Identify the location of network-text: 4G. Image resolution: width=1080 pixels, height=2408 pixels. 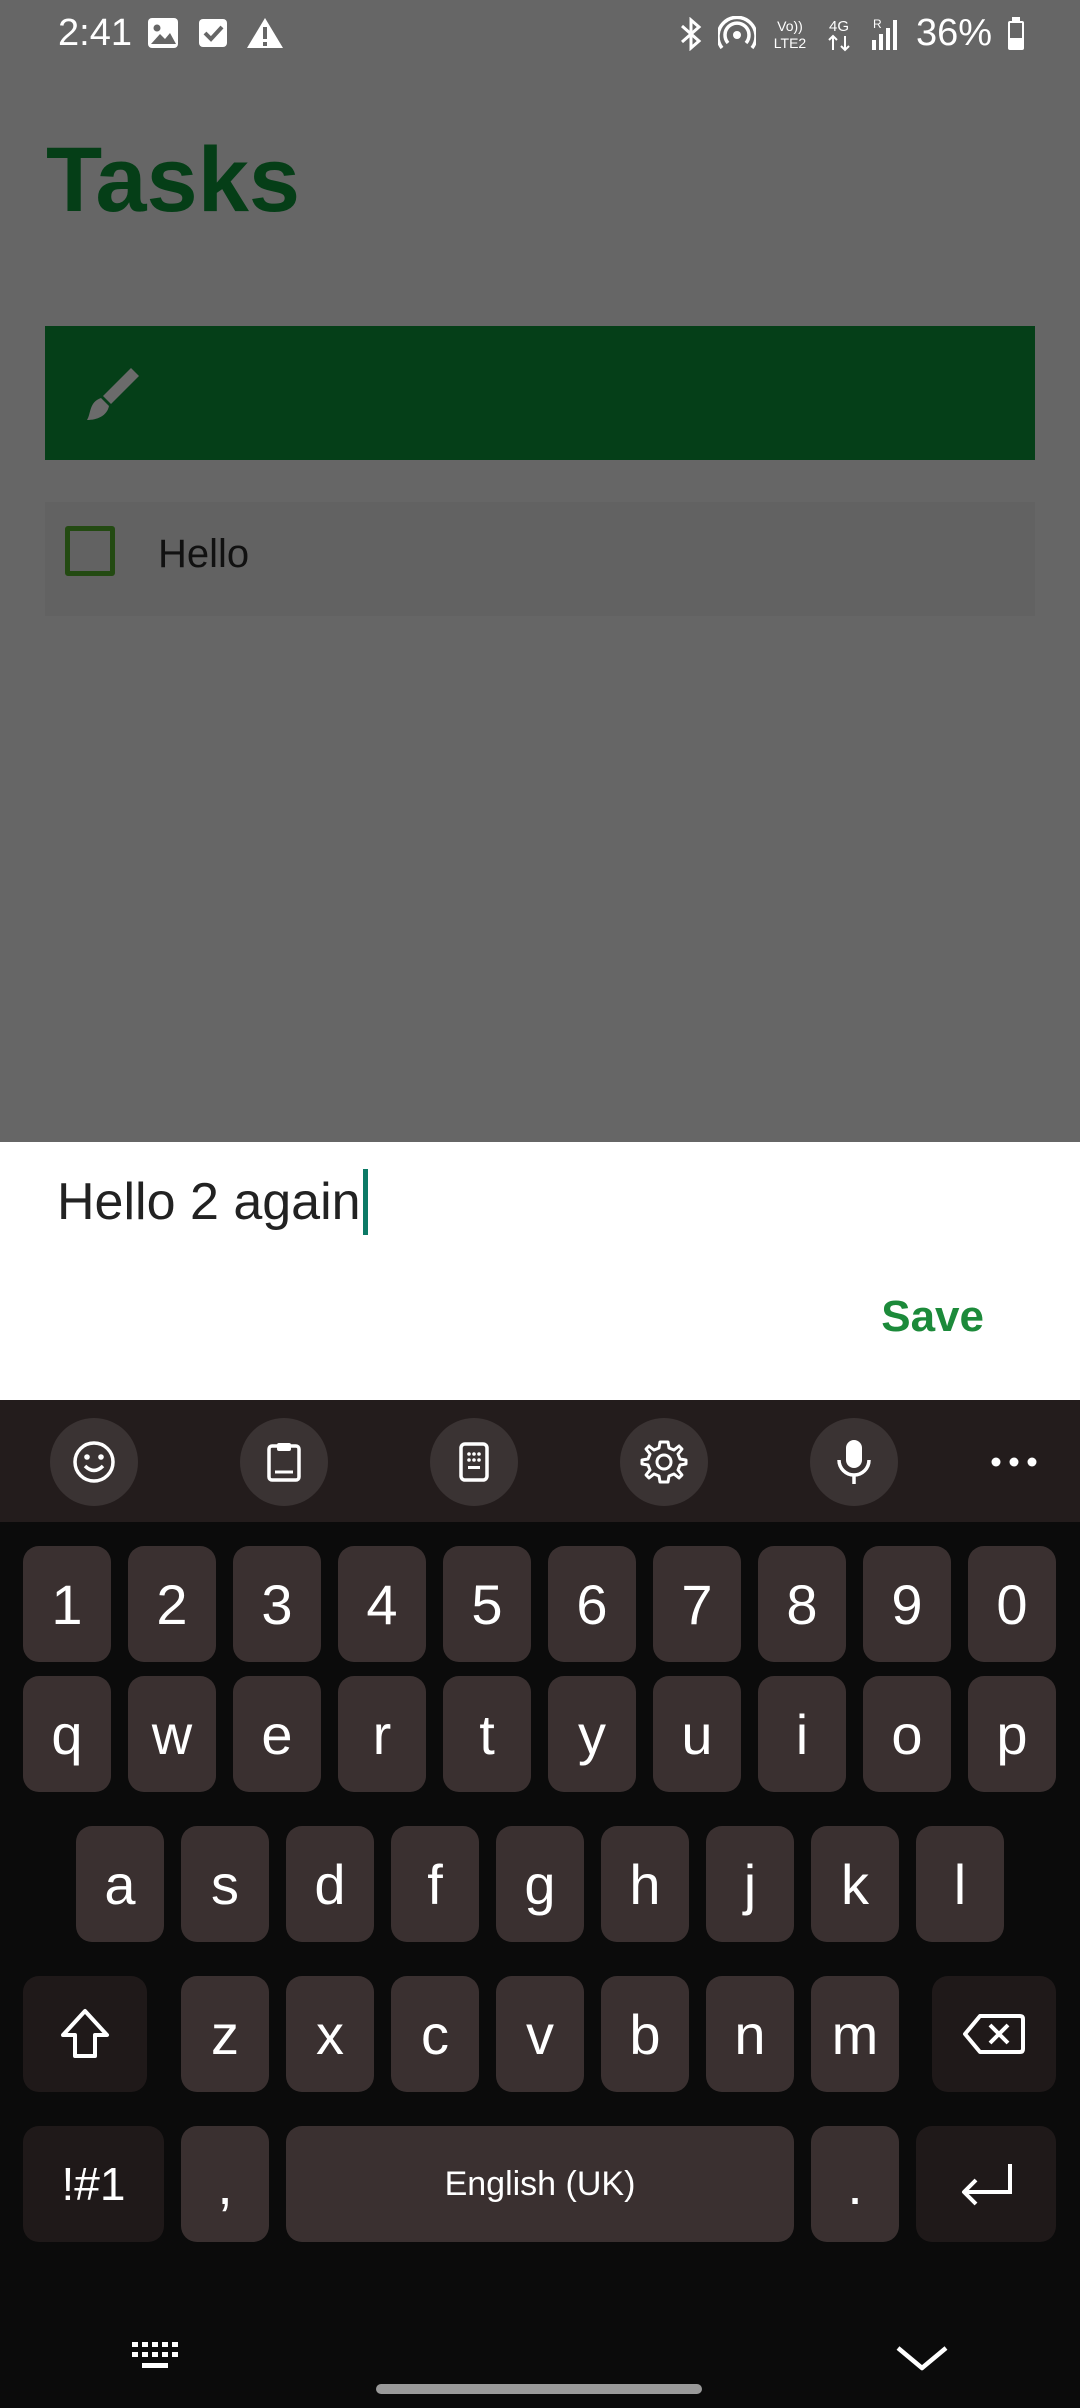
(839, 26).